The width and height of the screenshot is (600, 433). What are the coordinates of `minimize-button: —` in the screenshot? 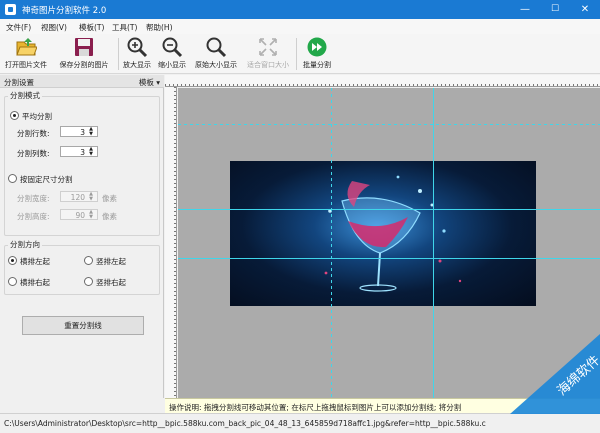 It's located at (525, 9).